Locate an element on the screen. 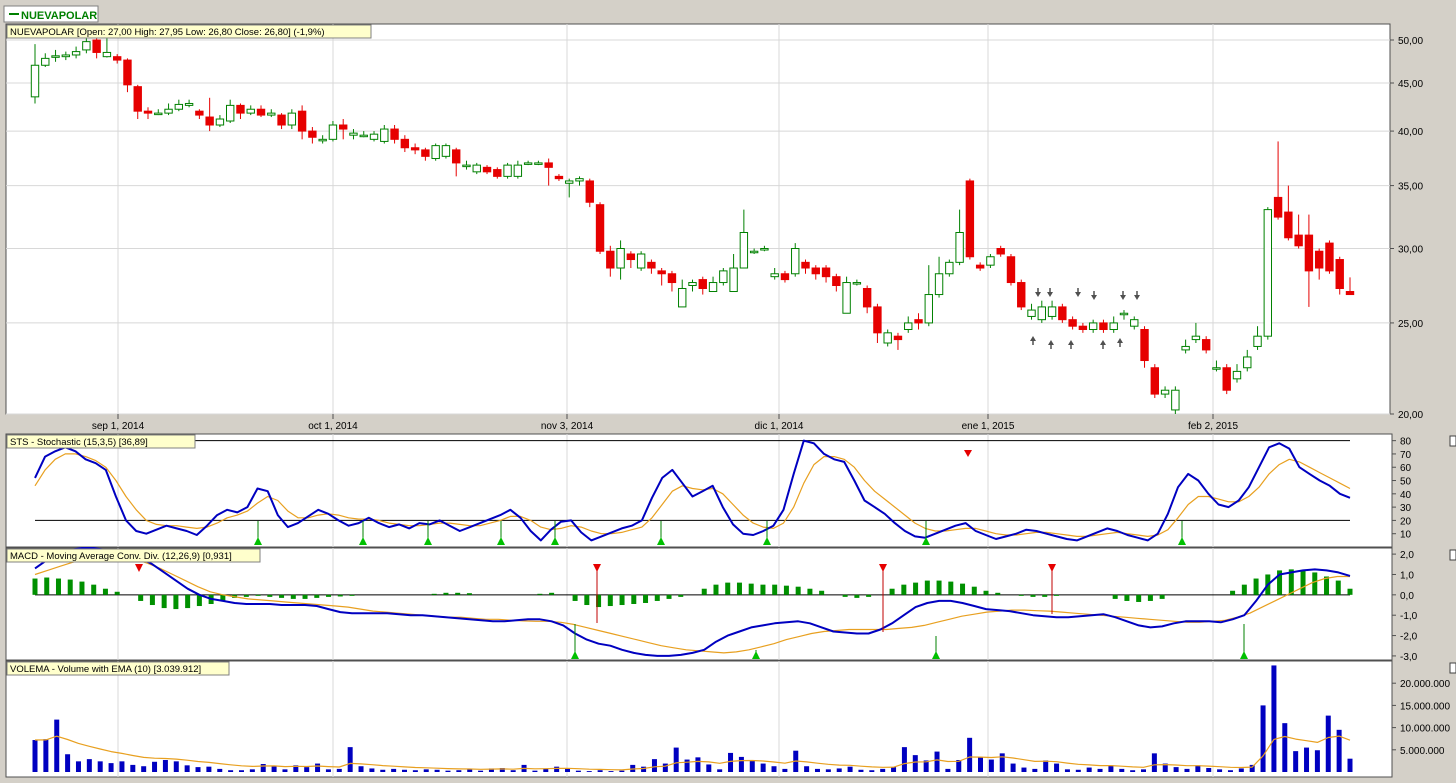 This screenshot has height=783, width=1456. symbol-tab: NUEVAPOLAR is located at coordinates (51, 14).